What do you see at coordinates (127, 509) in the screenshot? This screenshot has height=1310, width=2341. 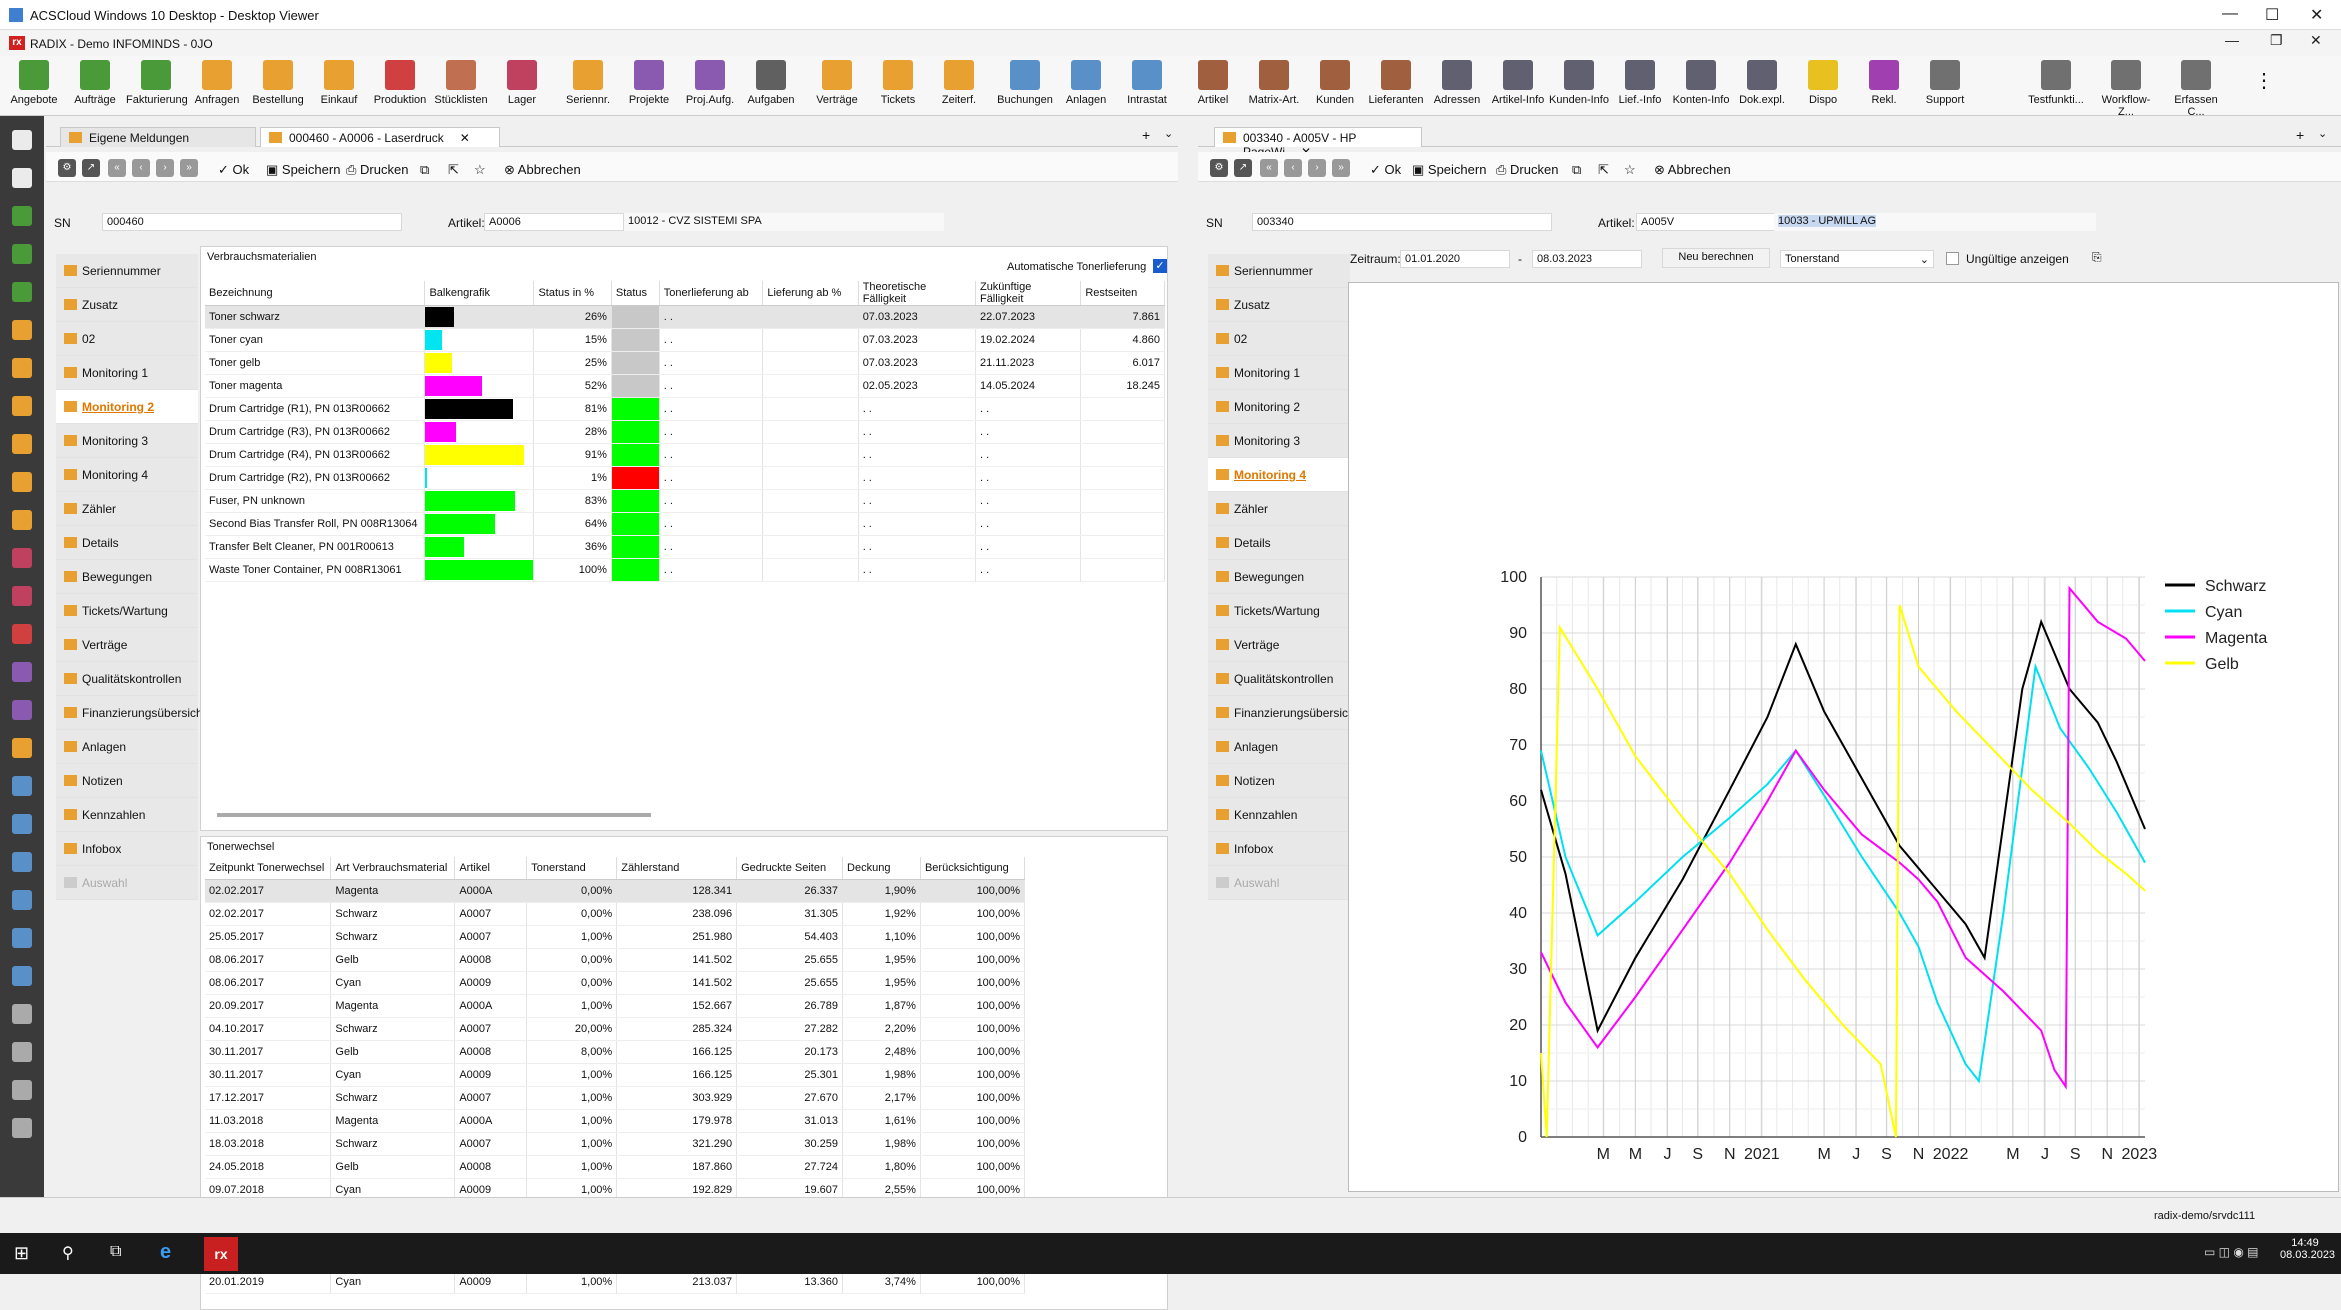 I see `sidebar-item-zähler: Zähler` at bounding box center [127, 509].